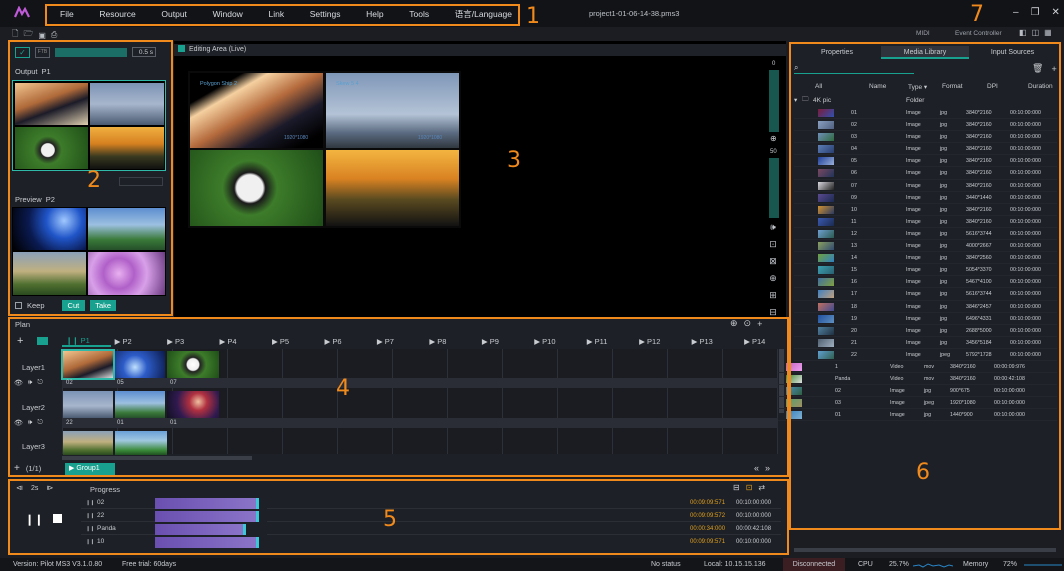 Image resolution: width=1064 pixels, height=571 pixels. I want to click on preview-tile-castle, so click(126, 229).